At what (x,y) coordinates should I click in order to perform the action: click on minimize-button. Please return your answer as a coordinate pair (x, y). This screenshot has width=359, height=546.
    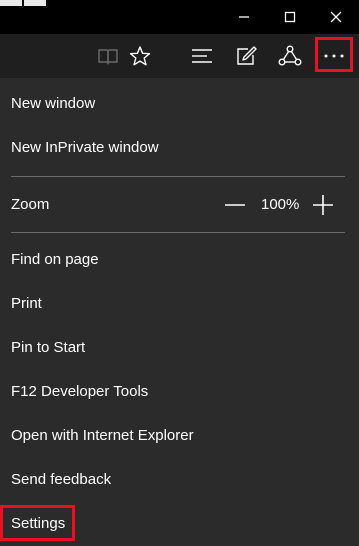
    Looking at the image, I should click on (244, 17).